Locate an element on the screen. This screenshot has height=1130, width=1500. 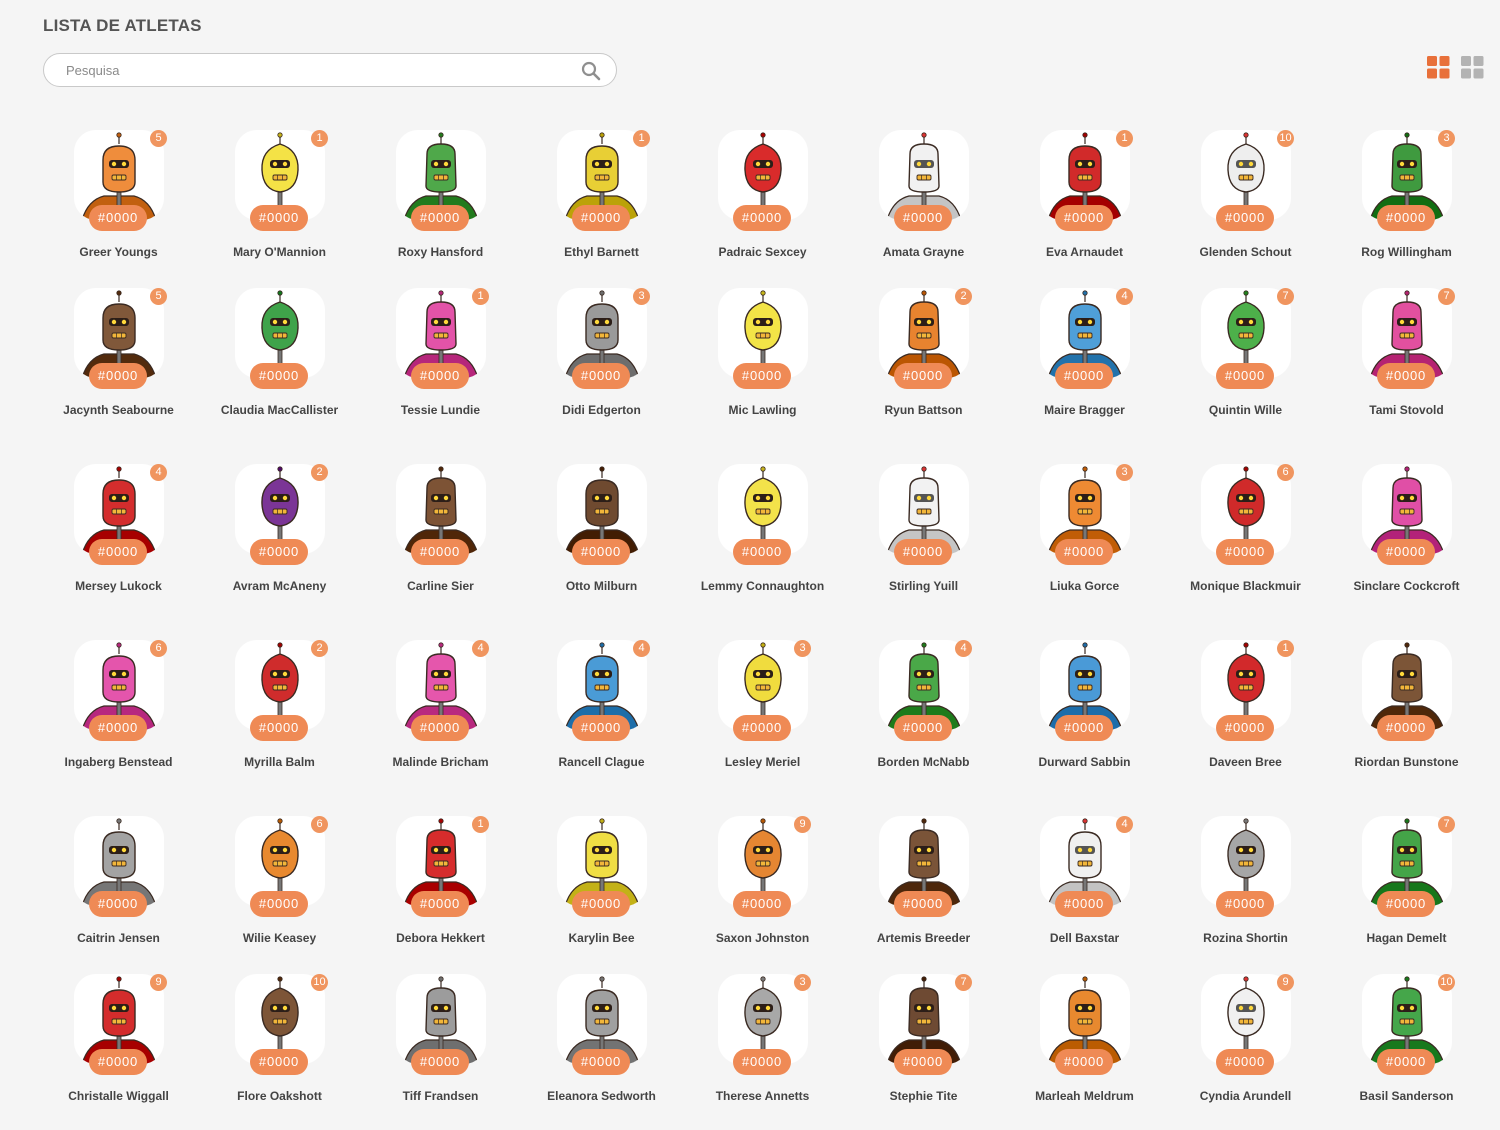
athlete-card: #0000 Riordan Bunstone is located at coordinates (1406, 726).